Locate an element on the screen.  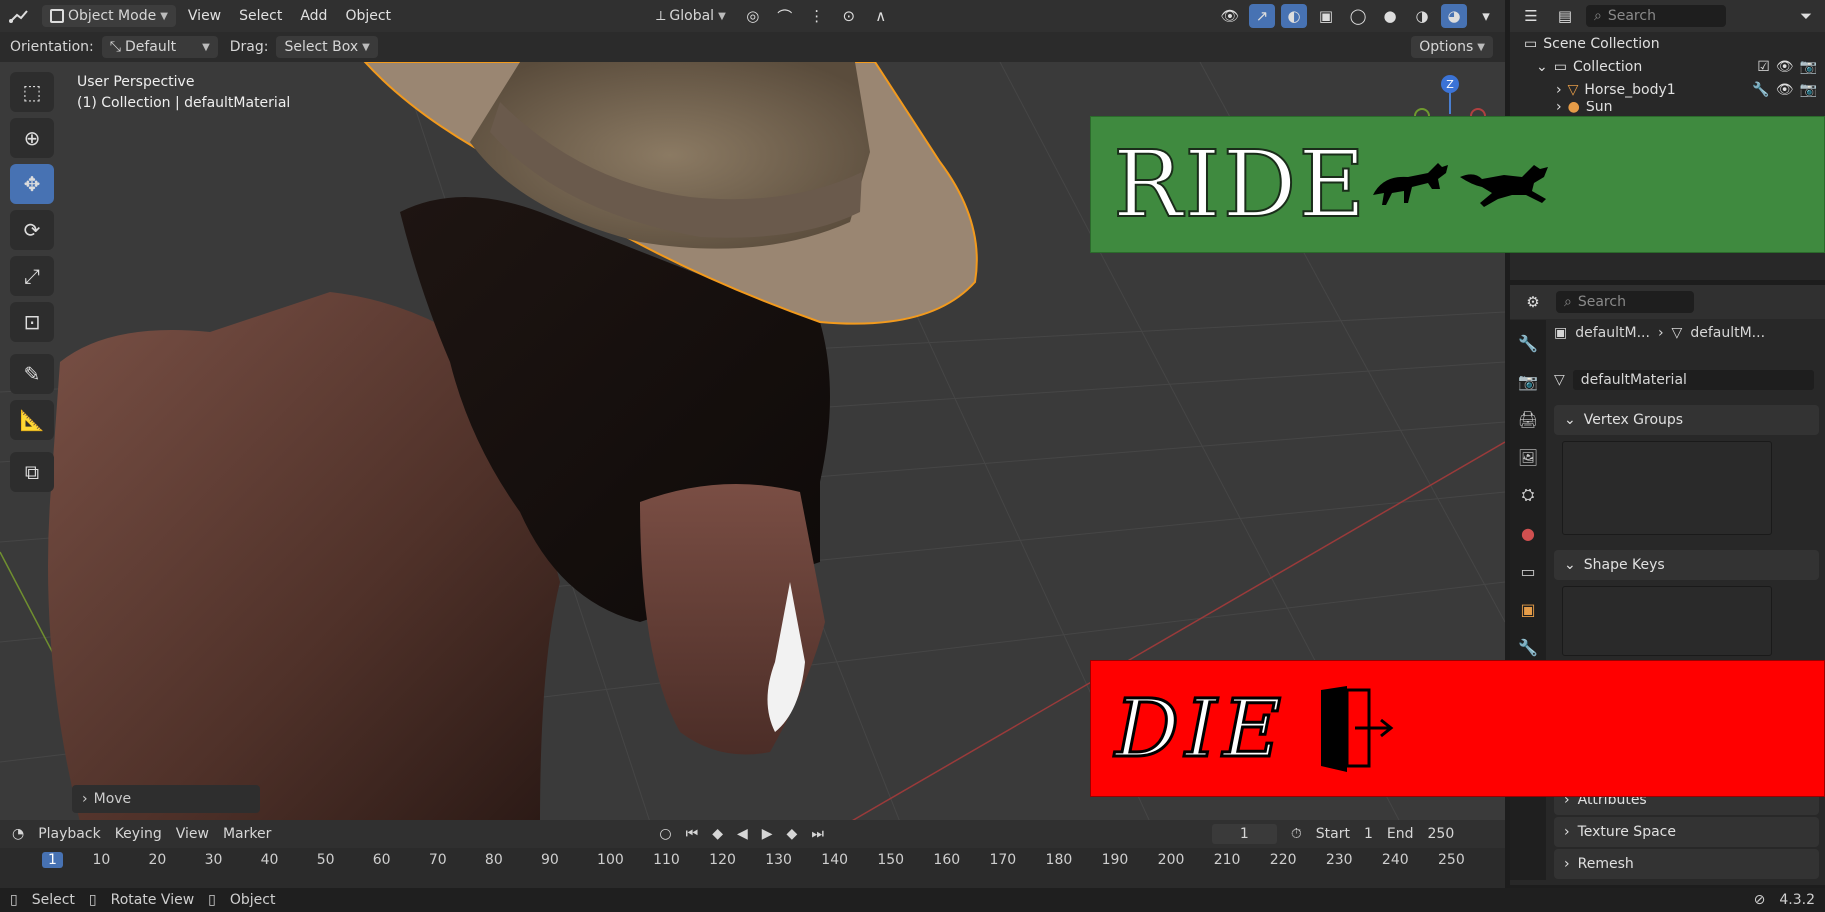
proportional-edit-icon: ⊙ is located at coordinates (849, 16).